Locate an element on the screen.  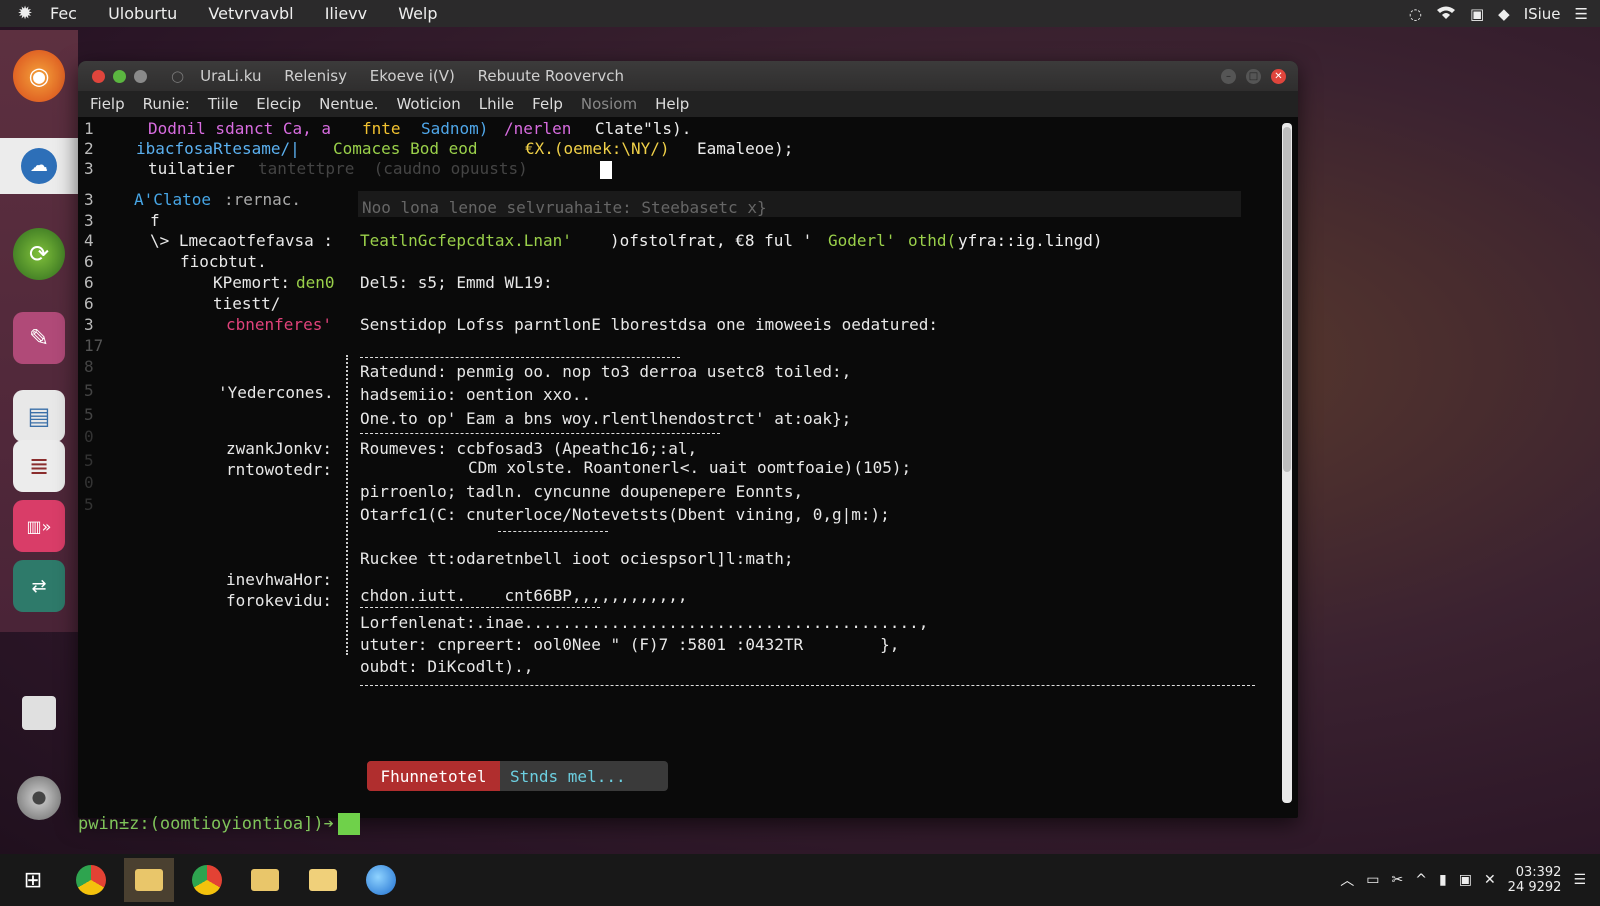
system-logo-icon: ✹ is located at coordinates (25, 13).